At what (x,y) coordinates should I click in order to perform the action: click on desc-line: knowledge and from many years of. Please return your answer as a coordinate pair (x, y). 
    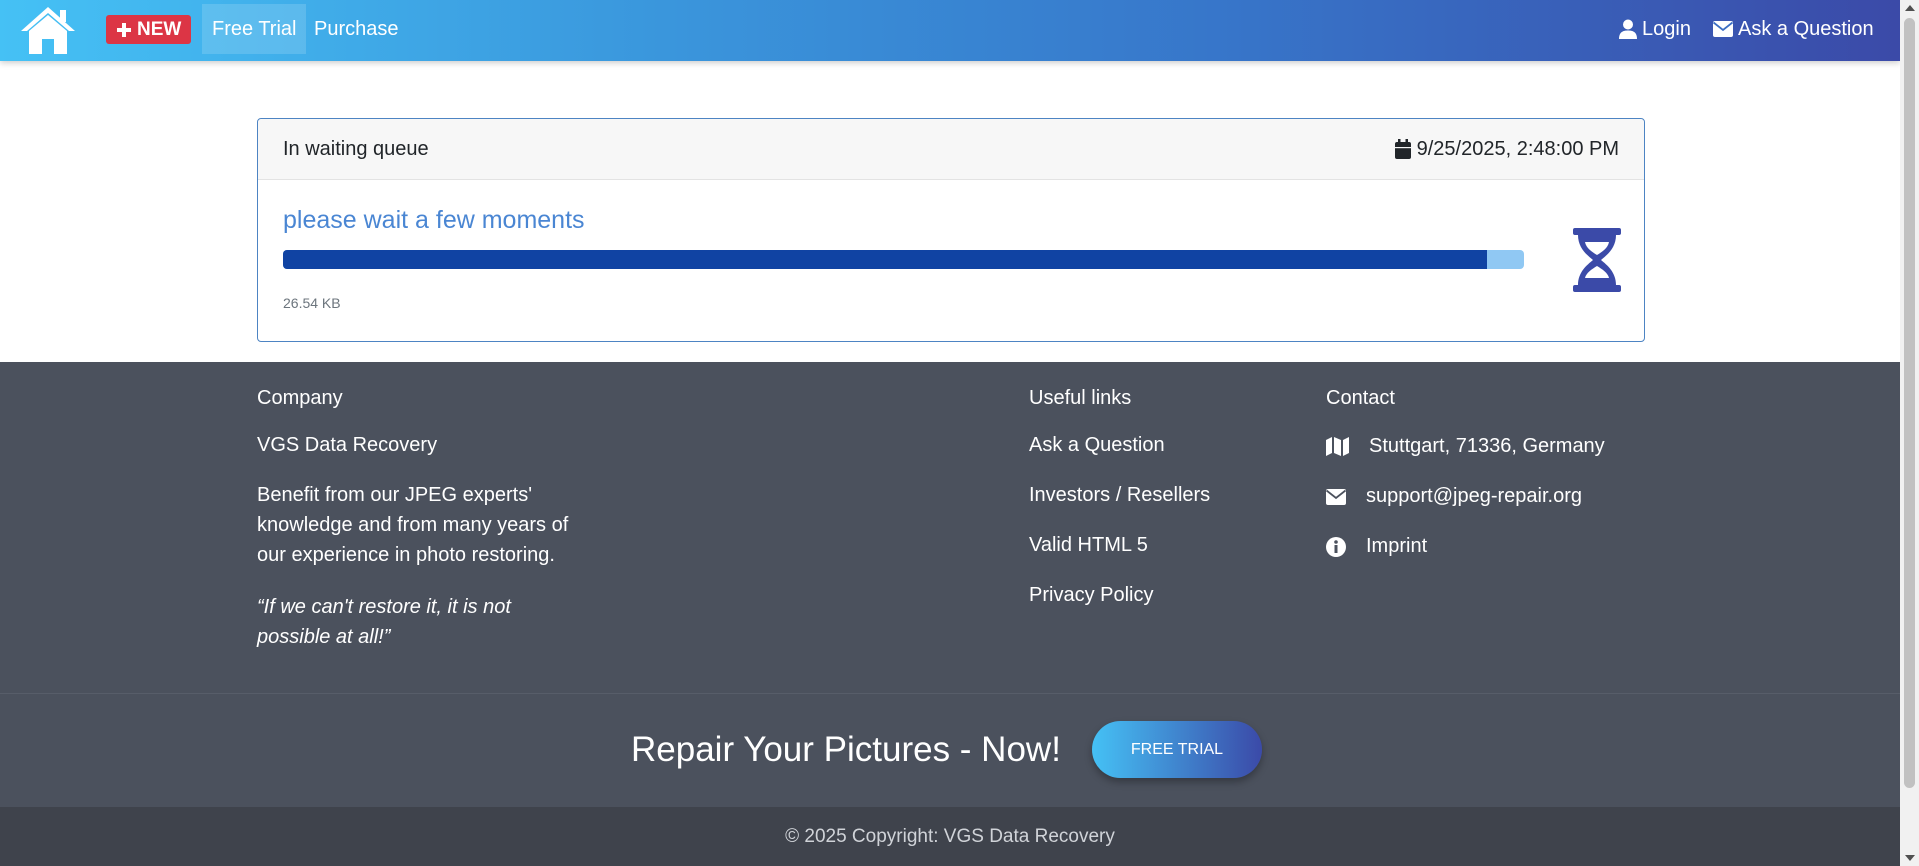
    Looking at the image, I should click on (413, 525).